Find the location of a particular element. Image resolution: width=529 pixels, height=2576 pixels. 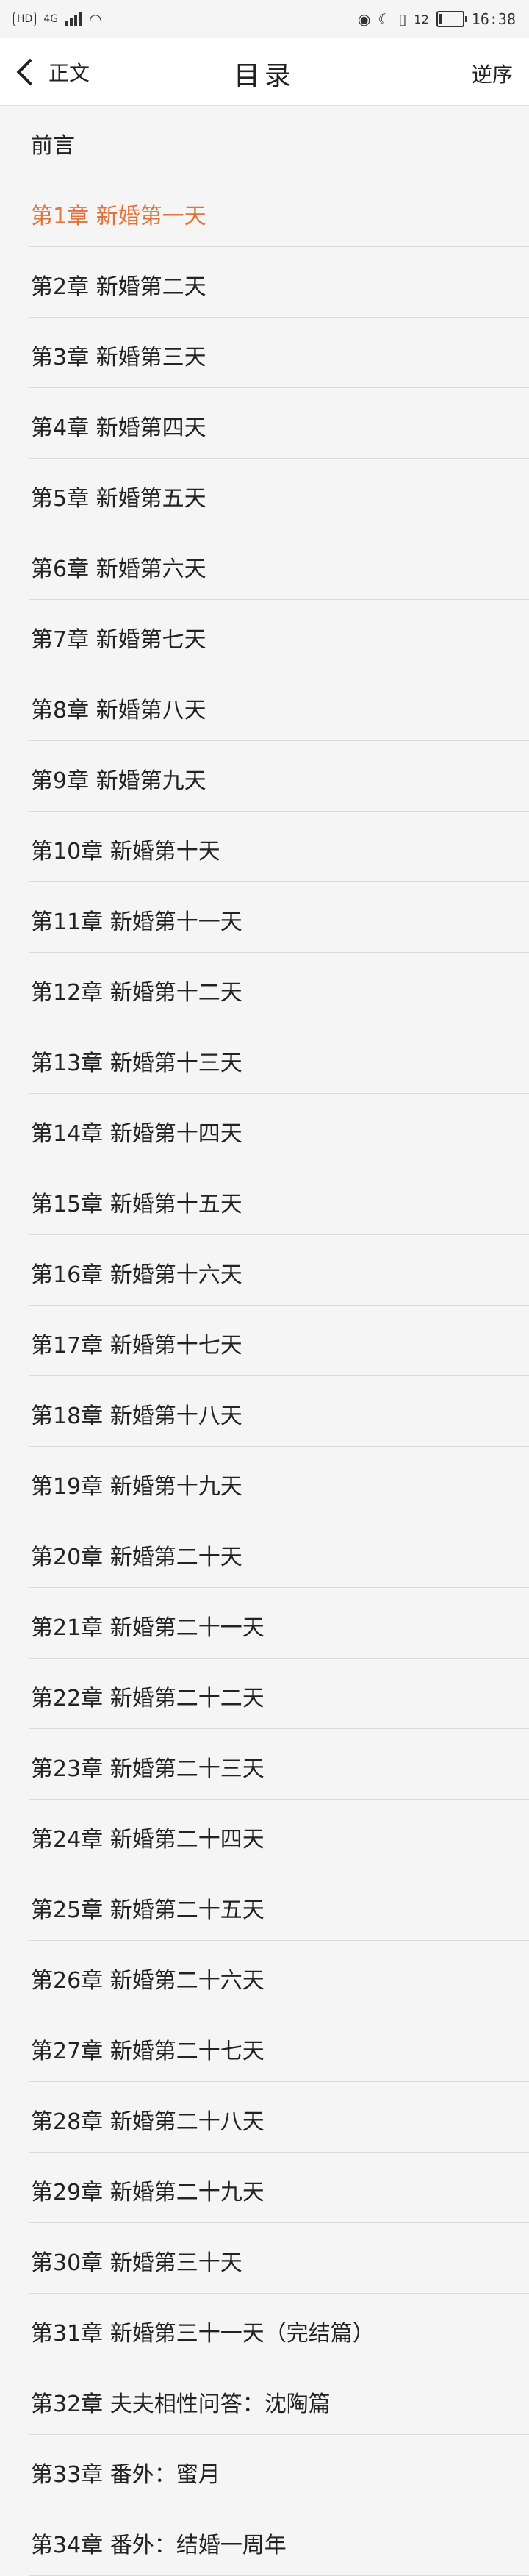

battery-icon is located at coordinates (451, 19).